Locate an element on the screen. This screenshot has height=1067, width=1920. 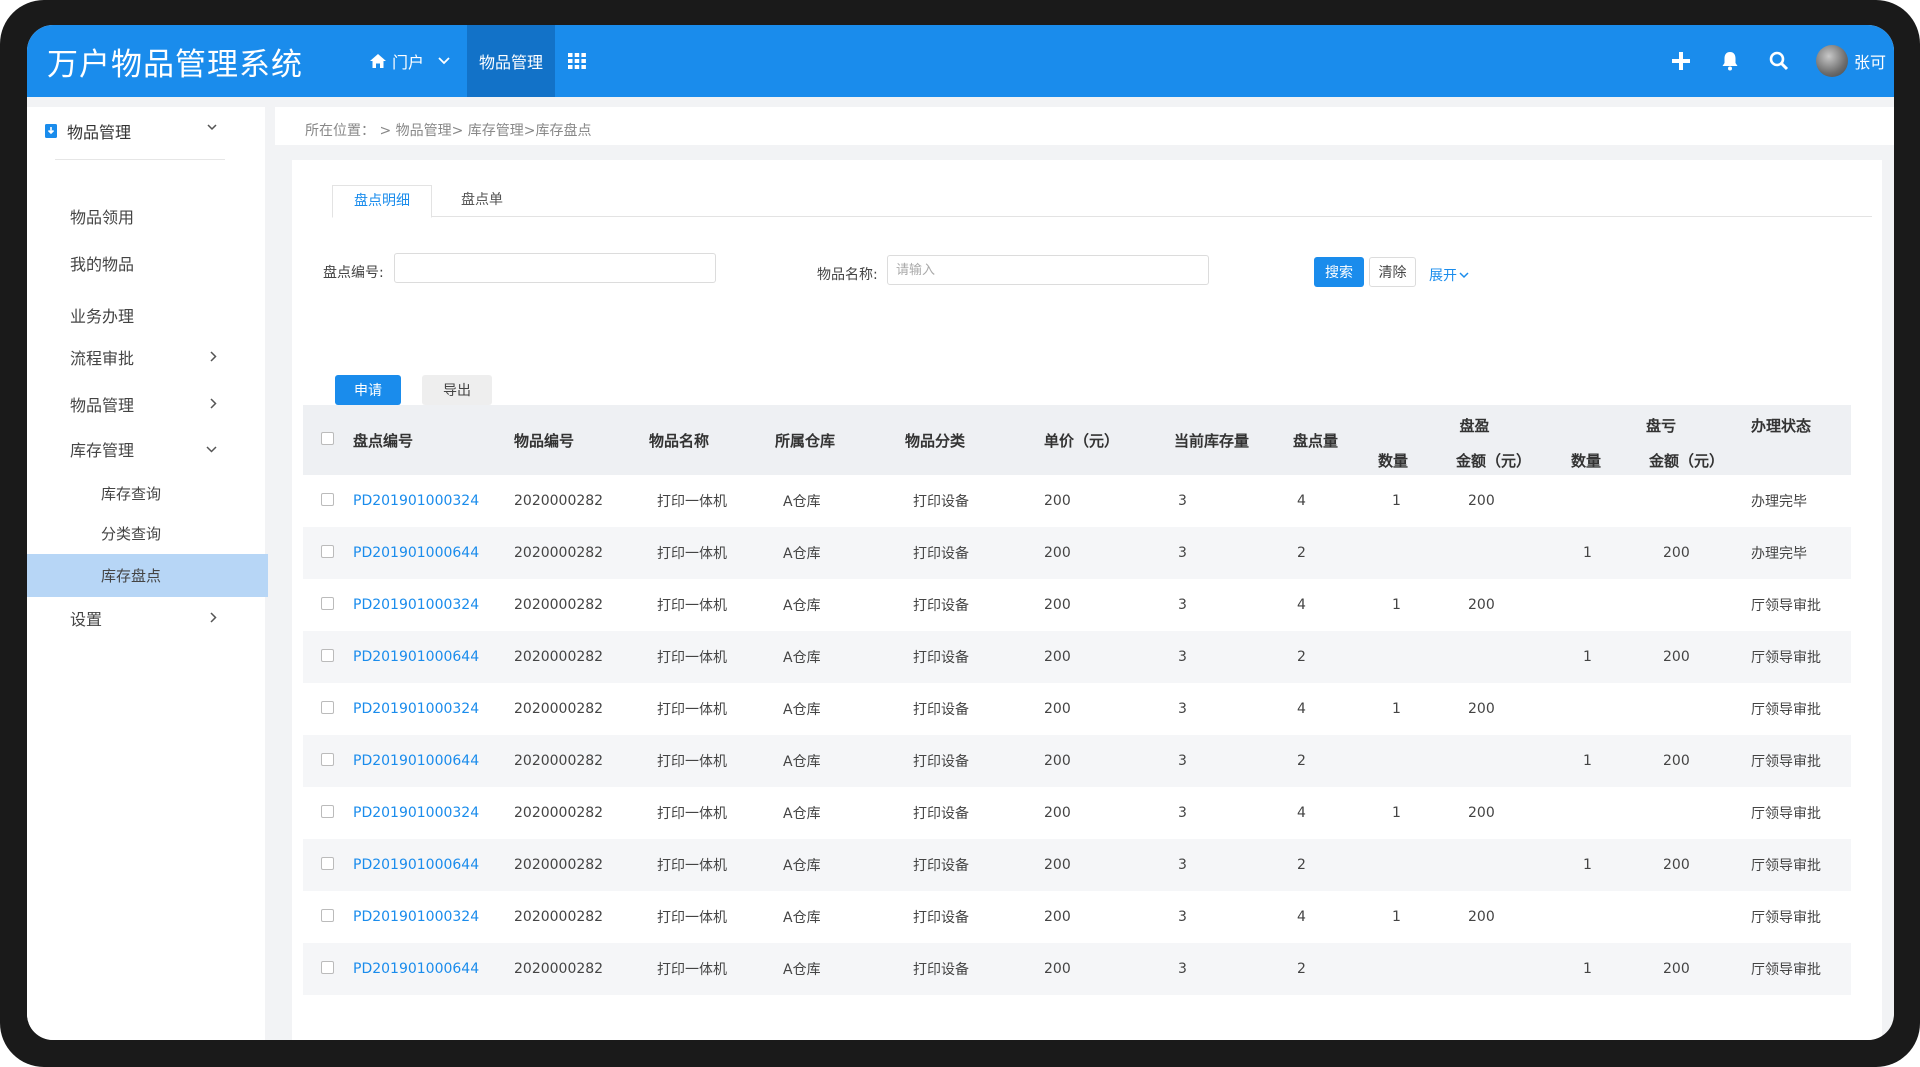
cell-surplus-qty: 1 is located at coordinates (1396, 605).